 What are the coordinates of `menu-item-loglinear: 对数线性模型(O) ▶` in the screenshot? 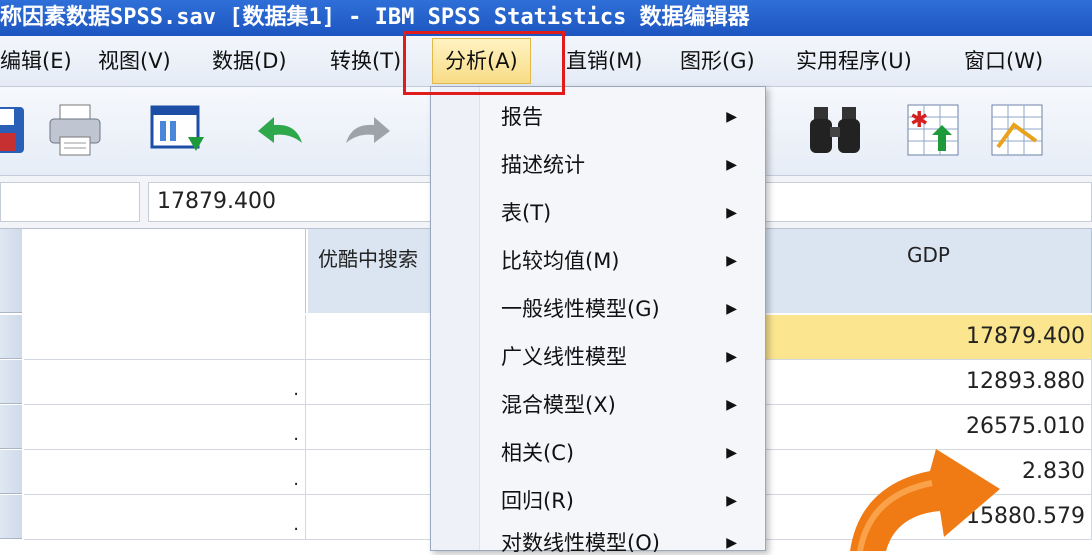 It's located at (622, 535).